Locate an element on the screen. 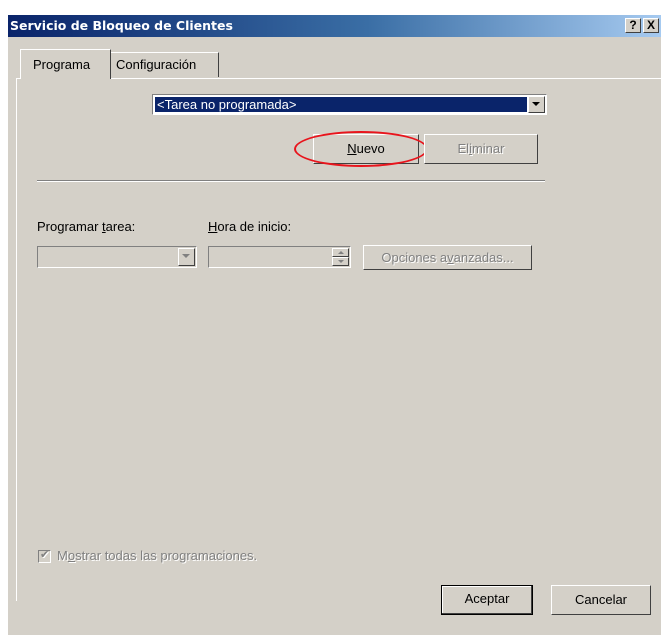 The height and width of the screenshot is (635, 661). close-button: X is located at coordinates (651, 25).